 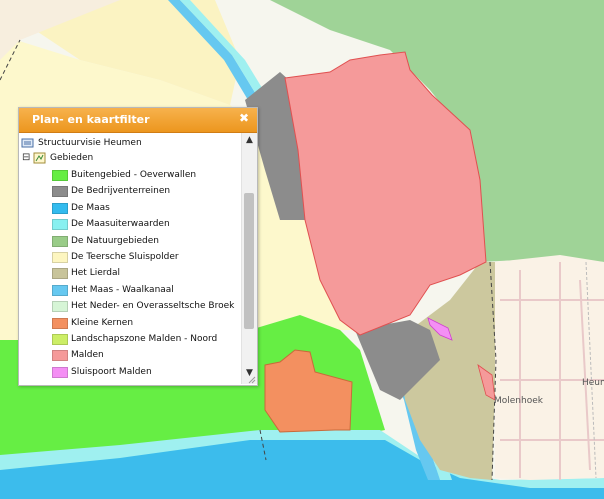 What do you see at coordinates (131, 208) in the screenshot?
I see `legend-item: De Maas` at bounding box center [131, 208].